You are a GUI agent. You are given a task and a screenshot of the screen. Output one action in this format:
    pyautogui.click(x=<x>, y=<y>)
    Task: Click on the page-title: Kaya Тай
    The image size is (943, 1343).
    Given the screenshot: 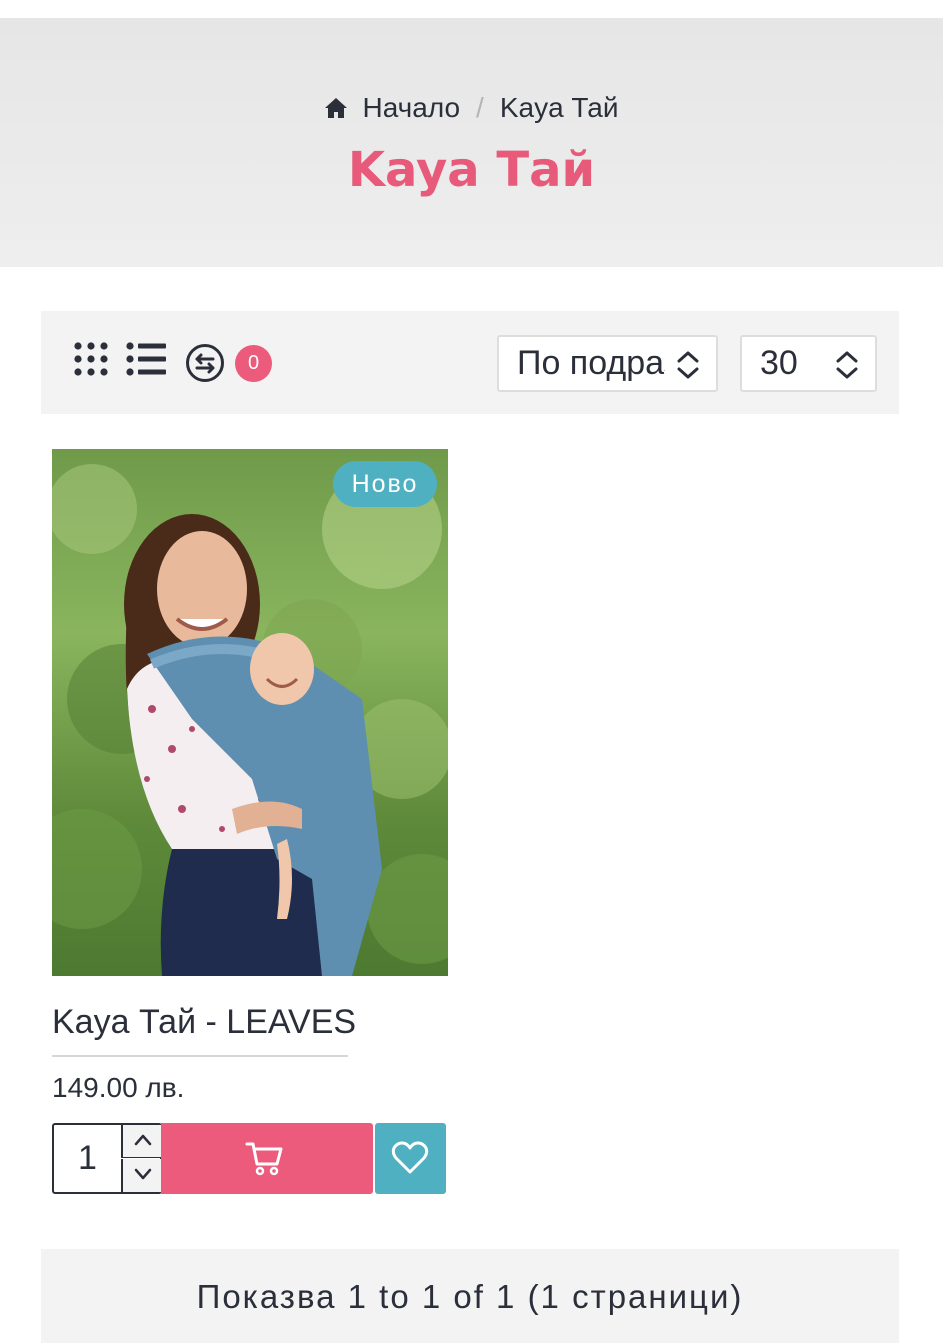 What is the action you would take?
    pyautogui.click(x=471, y=170)
    